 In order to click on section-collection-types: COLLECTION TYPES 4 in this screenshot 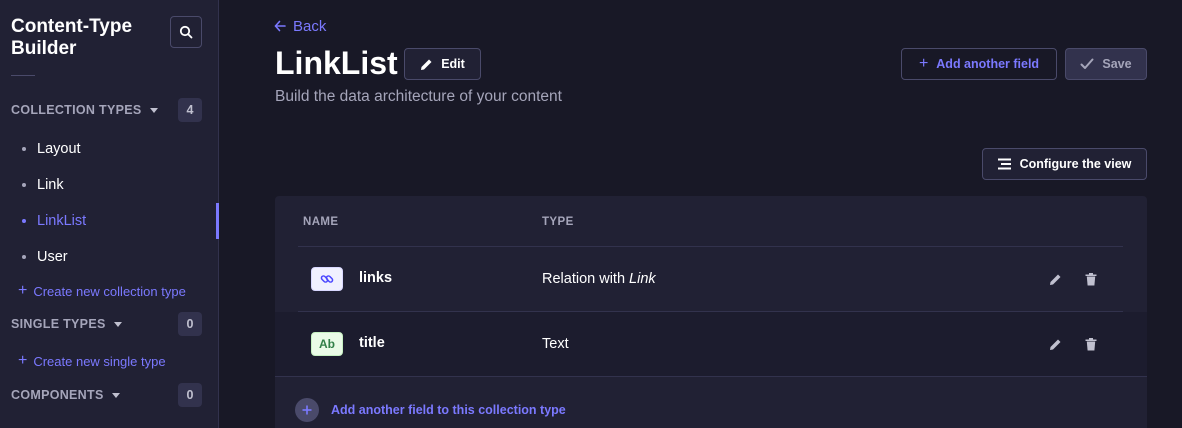, I will do `click(106, 110)`.